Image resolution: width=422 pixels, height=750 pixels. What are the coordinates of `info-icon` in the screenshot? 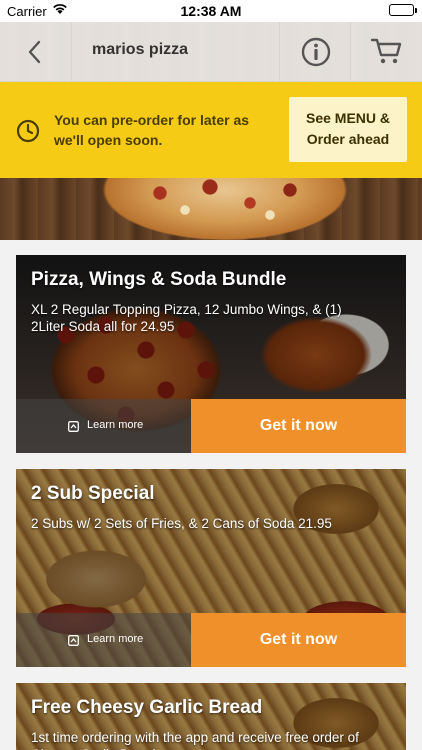 It's located at (316, 52).